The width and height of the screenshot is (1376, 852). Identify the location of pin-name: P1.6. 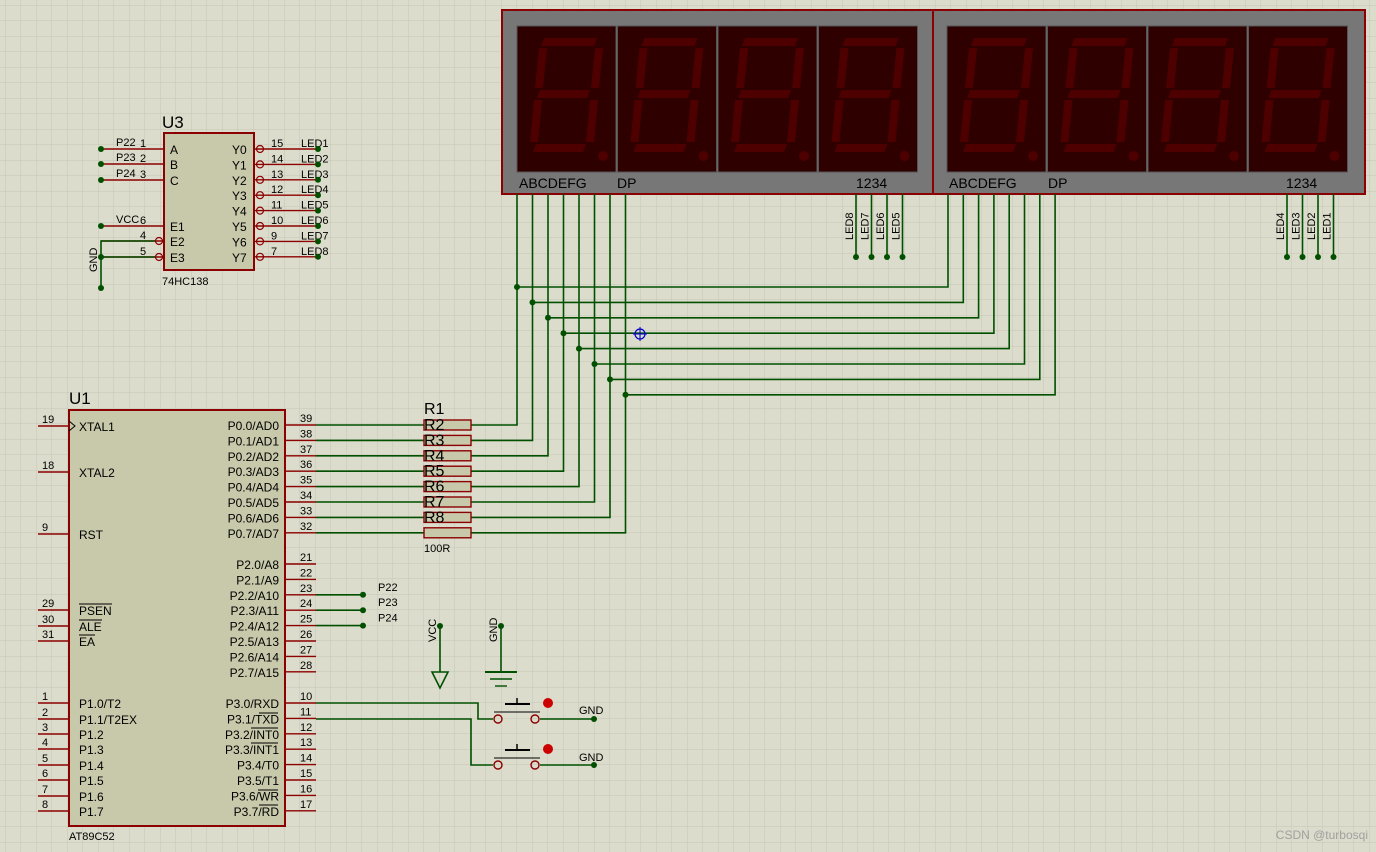
(91, 797).